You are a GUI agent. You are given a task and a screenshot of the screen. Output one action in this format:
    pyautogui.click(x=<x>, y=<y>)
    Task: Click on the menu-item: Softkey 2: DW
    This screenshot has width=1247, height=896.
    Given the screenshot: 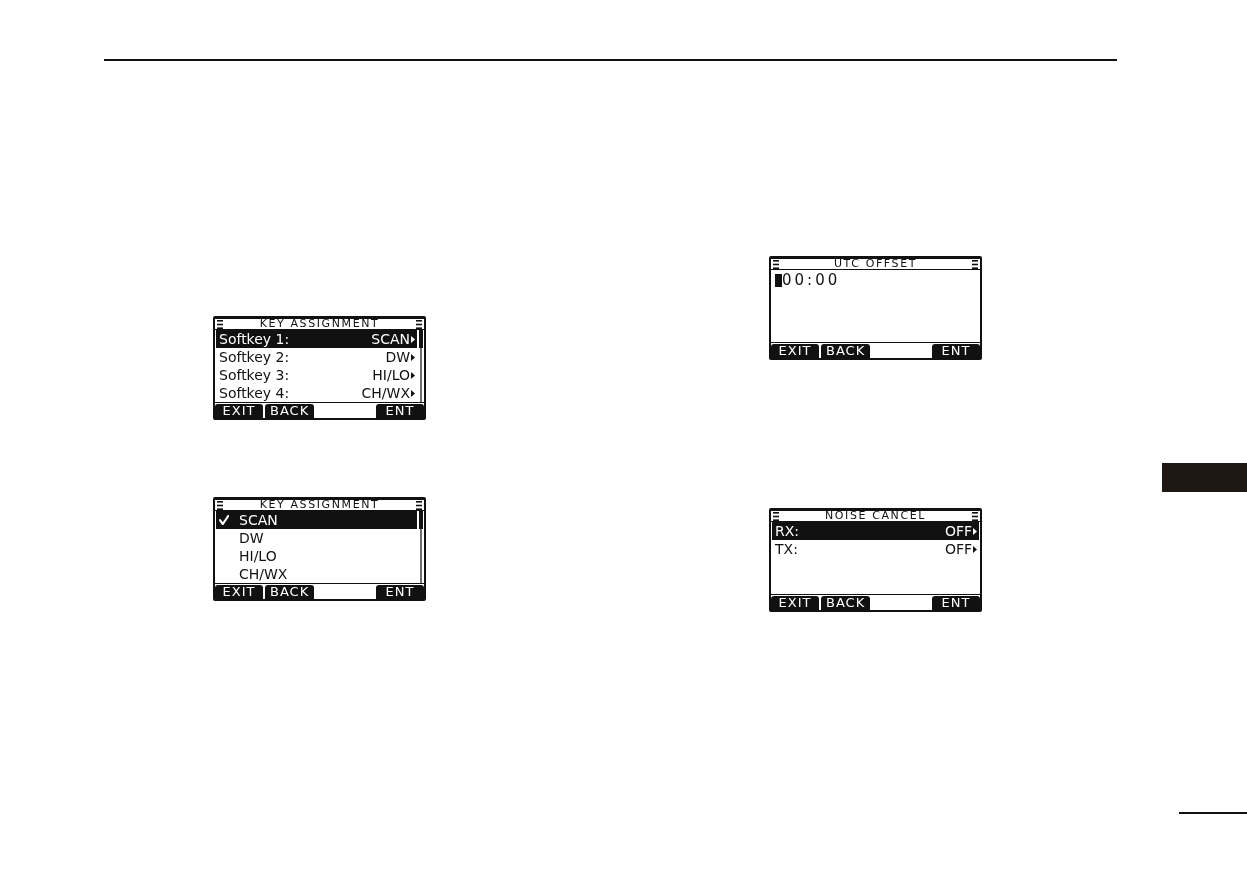 What is the action you would take?
    pyautogui.click(x=316, y=357)
    